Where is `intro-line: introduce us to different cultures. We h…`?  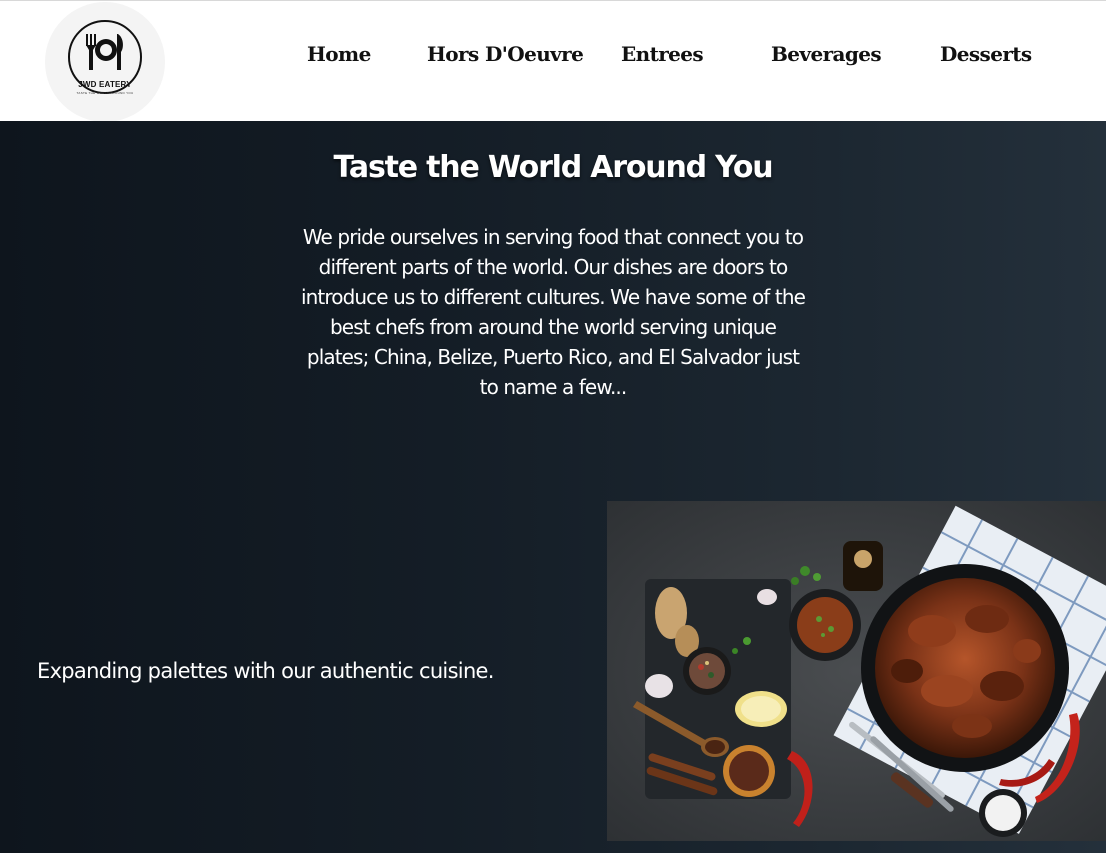 intro-line: introduce us to different cultures. We h… is located at coordinates (553, 297).